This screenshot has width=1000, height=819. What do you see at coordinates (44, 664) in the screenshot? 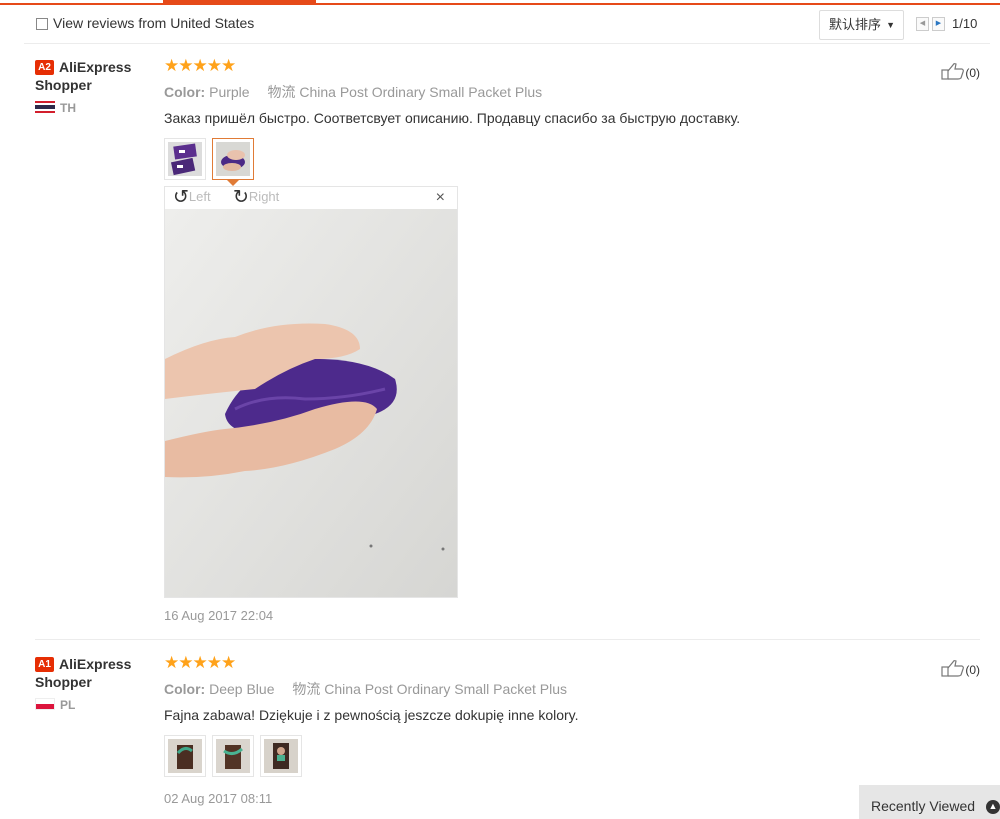
I see `buyer-level-badge: A1` at bounding box center [44, 664].